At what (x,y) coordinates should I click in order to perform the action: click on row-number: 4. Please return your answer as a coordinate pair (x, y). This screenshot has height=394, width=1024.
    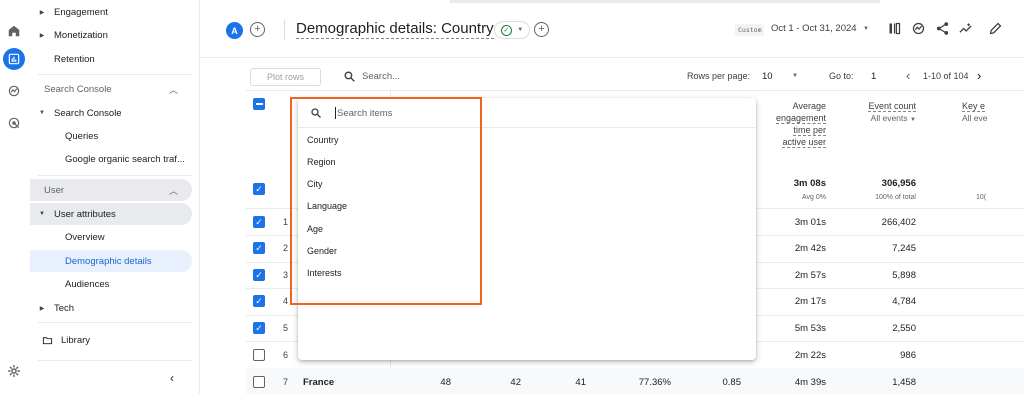
    Looking at the image, I should click on (286, 301).